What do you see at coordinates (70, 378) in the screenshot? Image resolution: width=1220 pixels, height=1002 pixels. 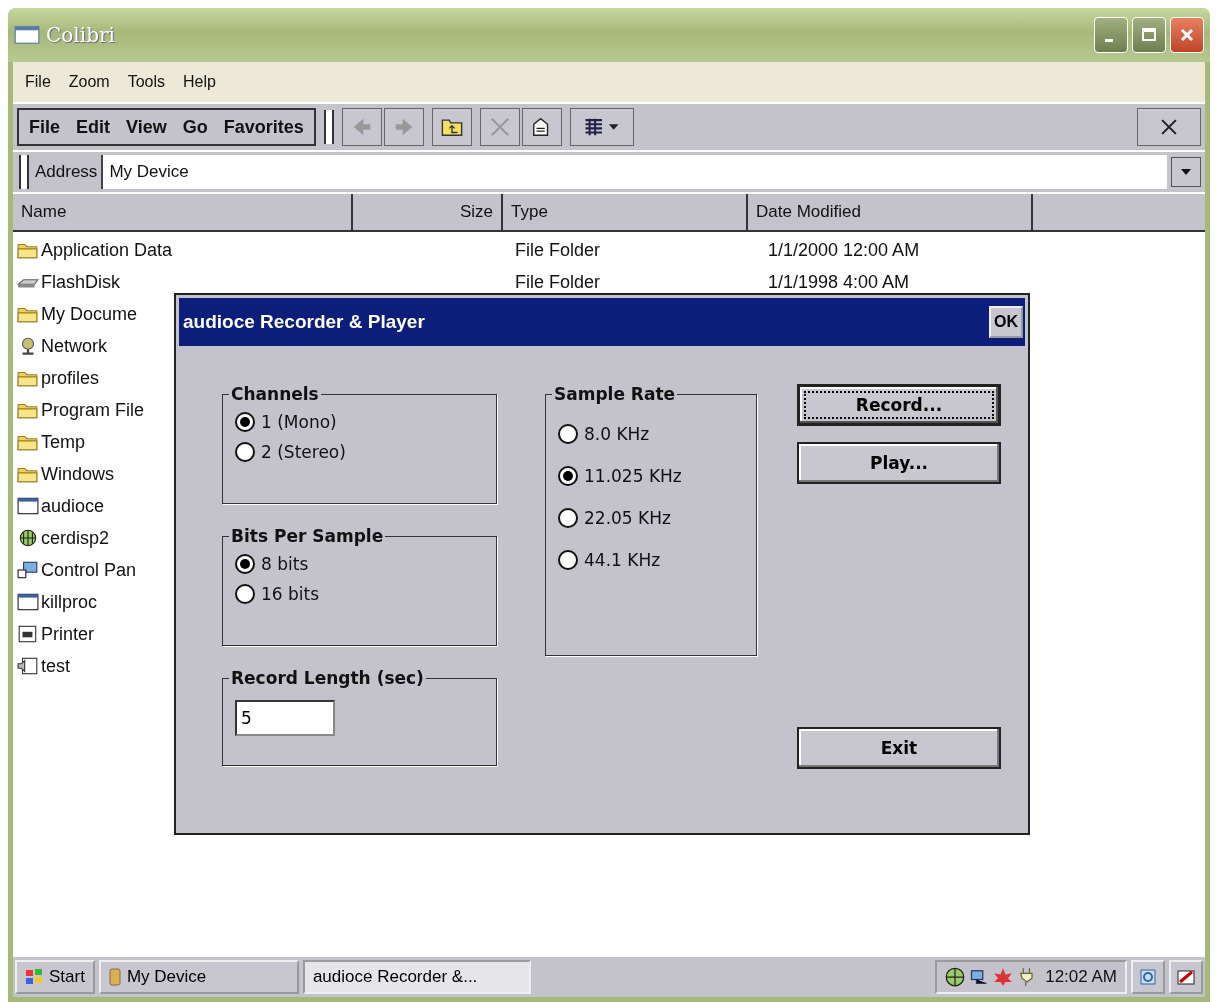 I see `file-name: profiles` at bounding box center [70, 378].